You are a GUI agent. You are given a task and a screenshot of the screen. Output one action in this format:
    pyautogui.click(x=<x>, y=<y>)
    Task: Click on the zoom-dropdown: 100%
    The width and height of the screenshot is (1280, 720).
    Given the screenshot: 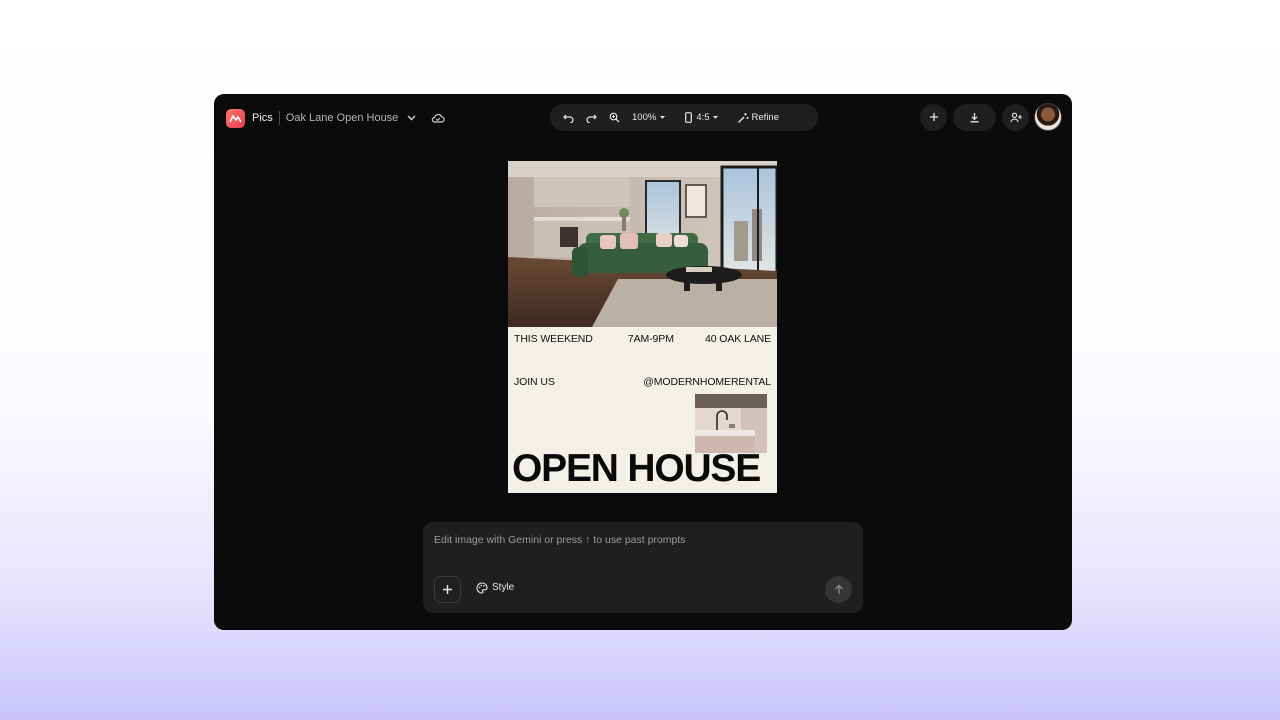 What is the action you would take?
    pyautogui.click(x=650, y=118)
    